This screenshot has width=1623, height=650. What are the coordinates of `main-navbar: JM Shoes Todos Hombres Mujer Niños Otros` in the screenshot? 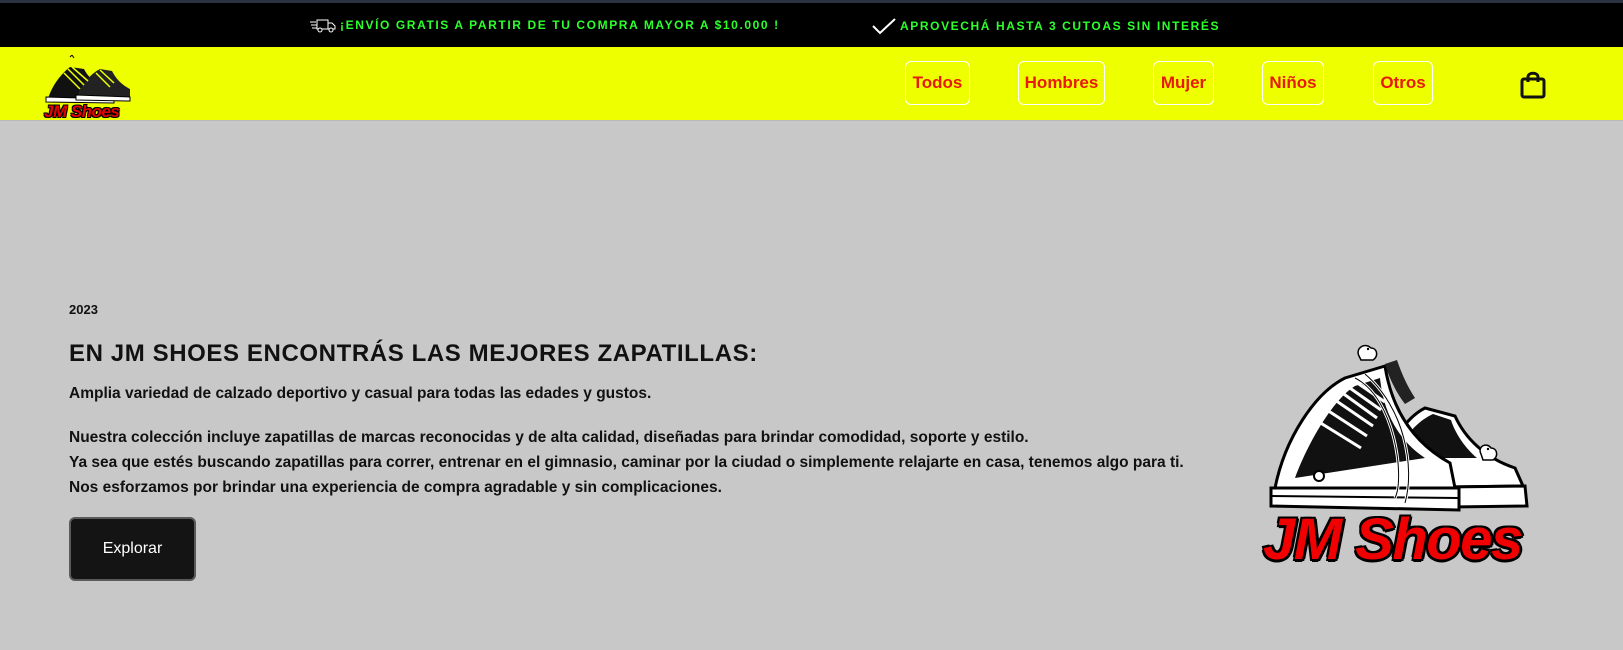 It's located at (811, 84).